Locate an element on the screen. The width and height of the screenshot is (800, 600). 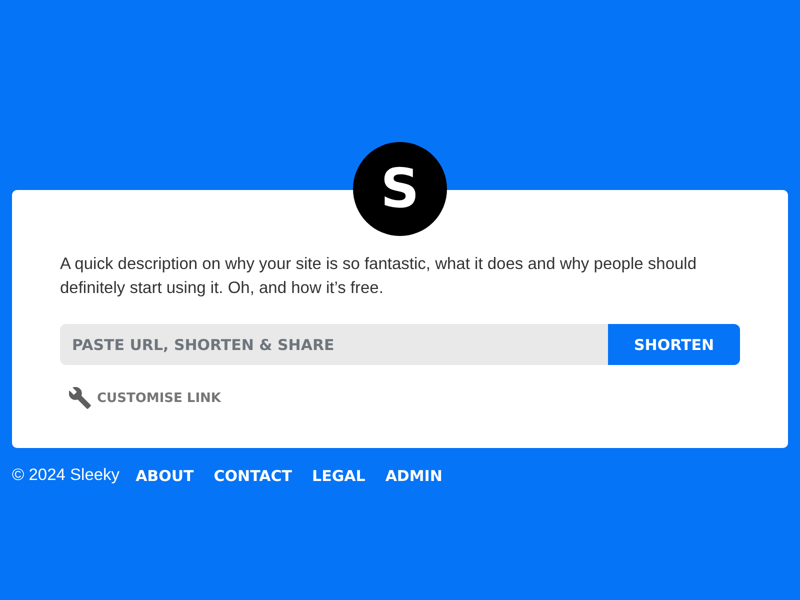
shorten-button: SHORTEN is located at coordinates (674, 344).